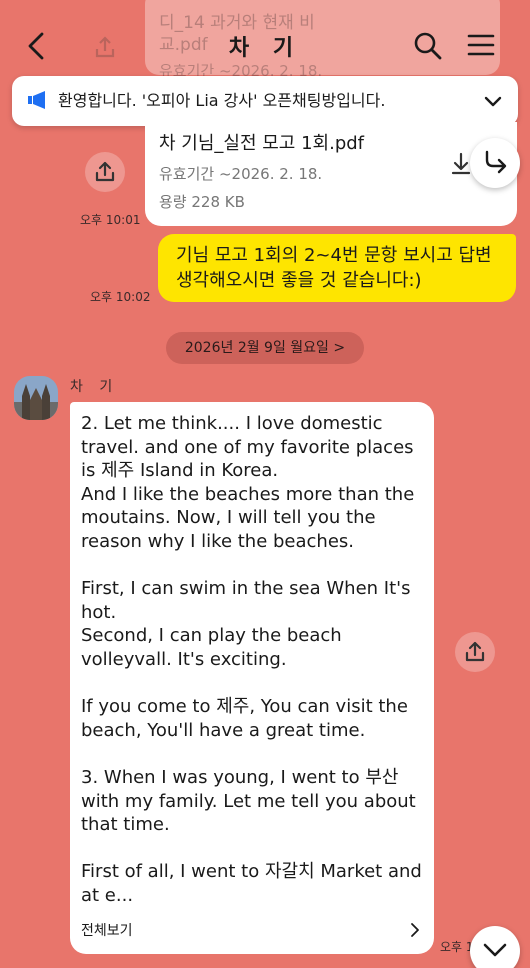 The width and height of the screenshot is (530, 968). Describe the element at coordinates (94, 387) in the screenshot. I see `sender-name: 차 기` at that location.